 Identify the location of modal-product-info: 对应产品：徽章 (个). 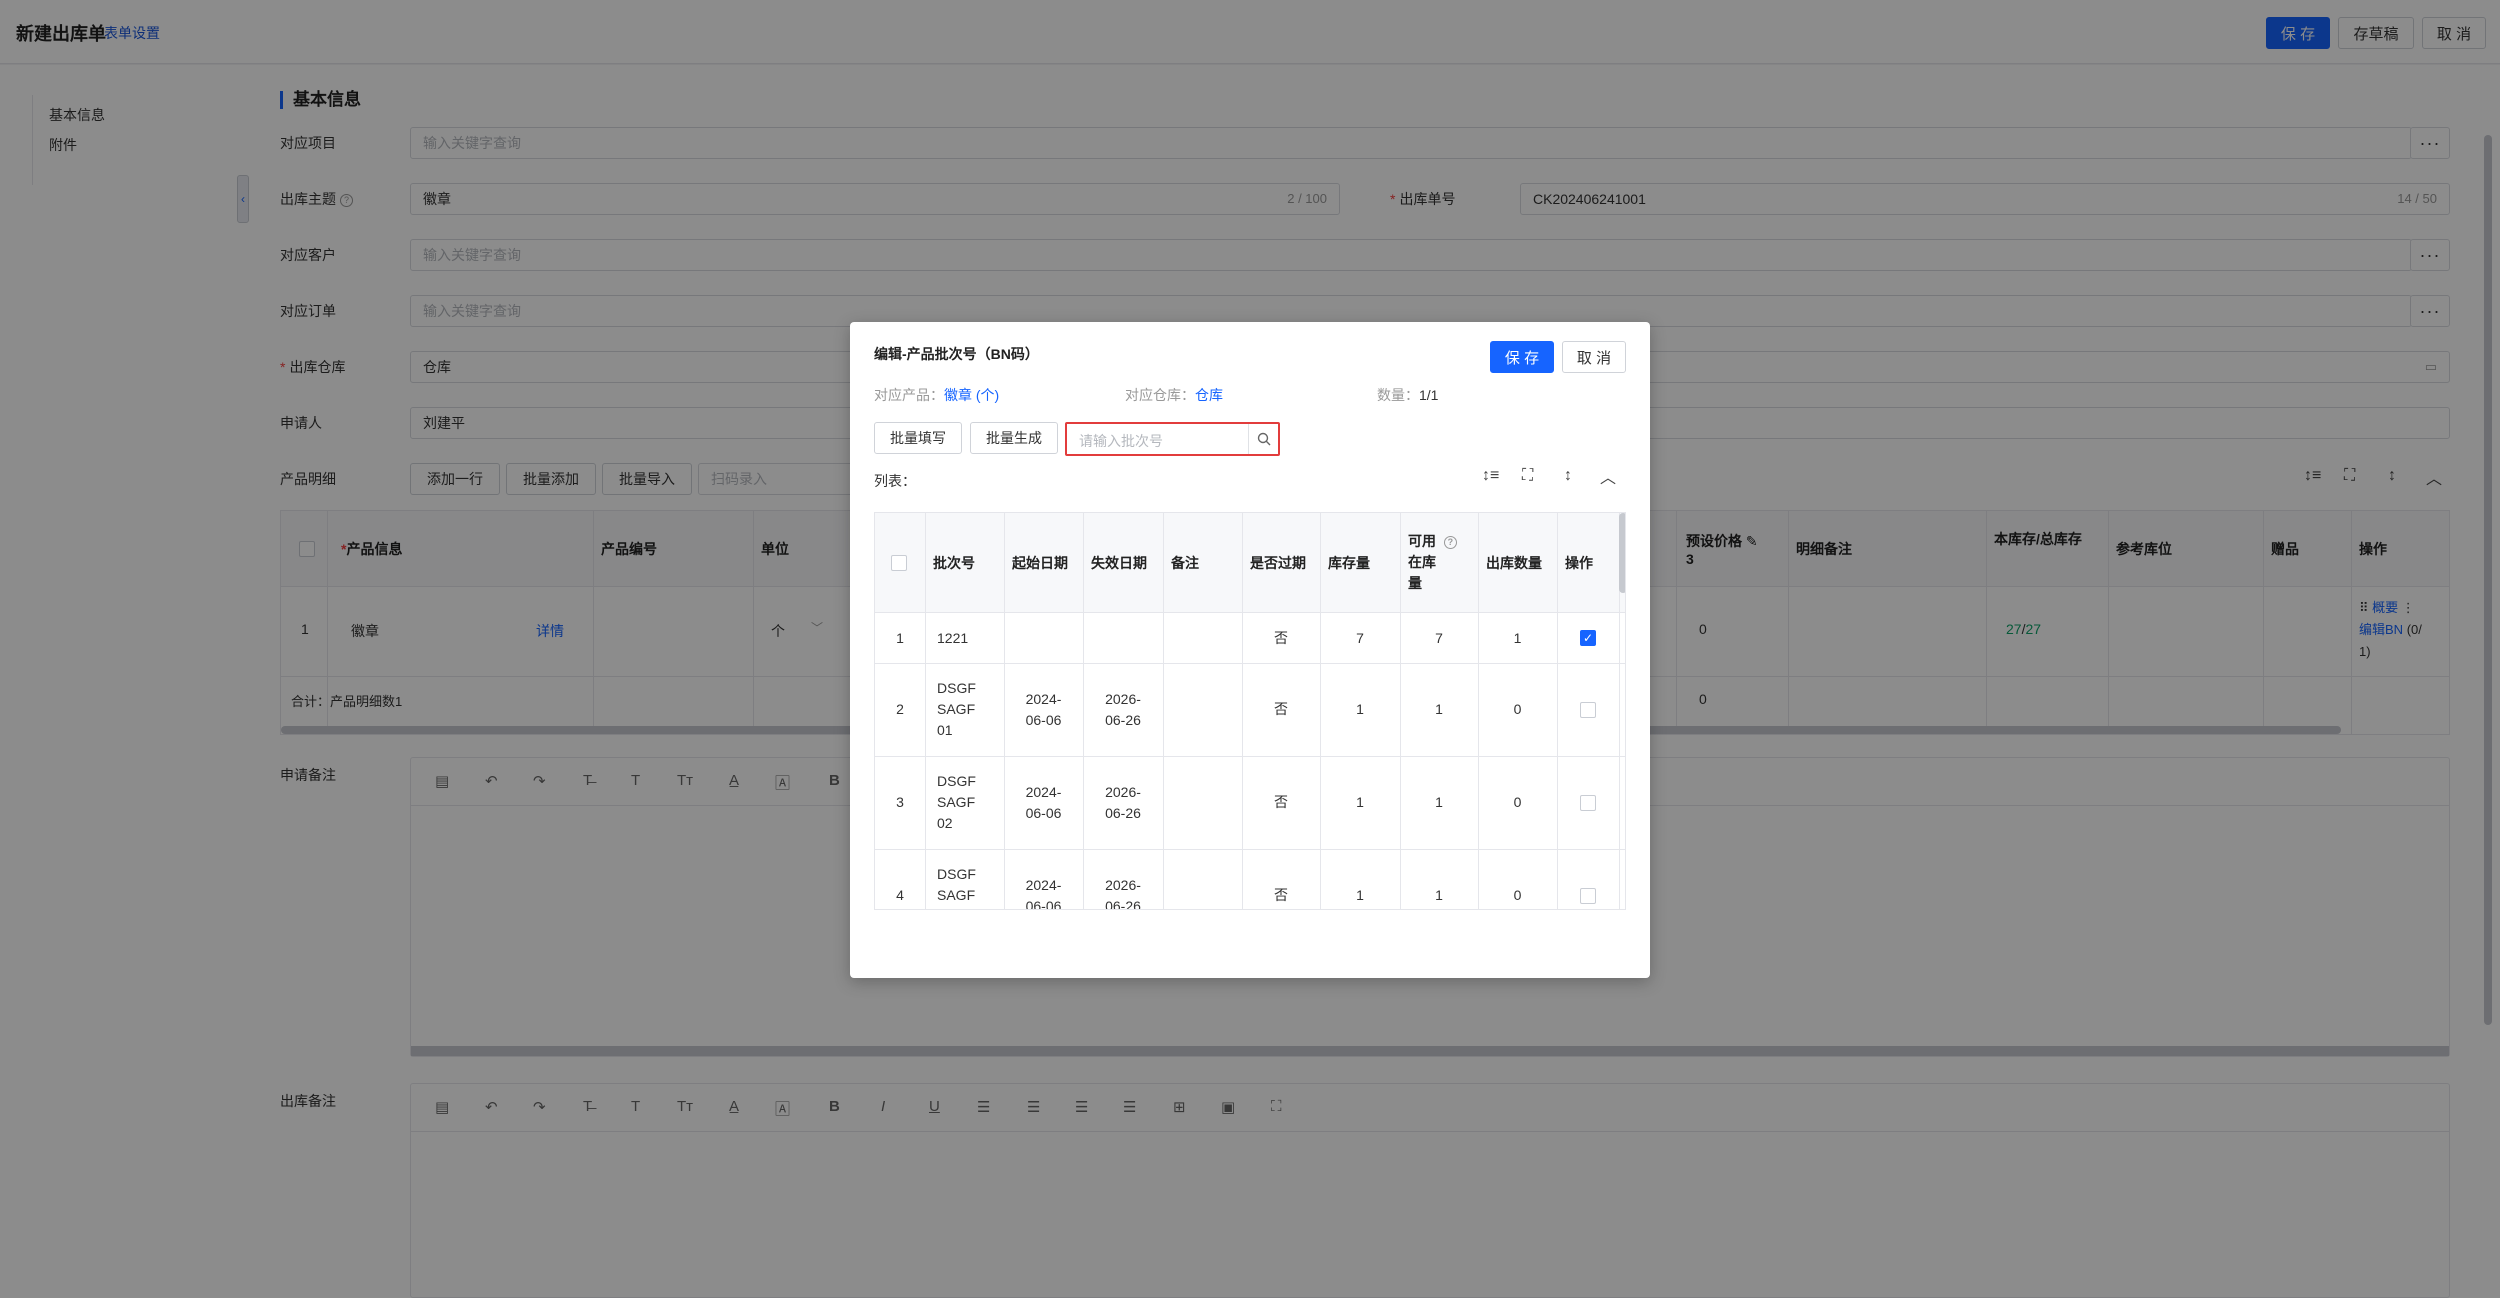
(937, 395).